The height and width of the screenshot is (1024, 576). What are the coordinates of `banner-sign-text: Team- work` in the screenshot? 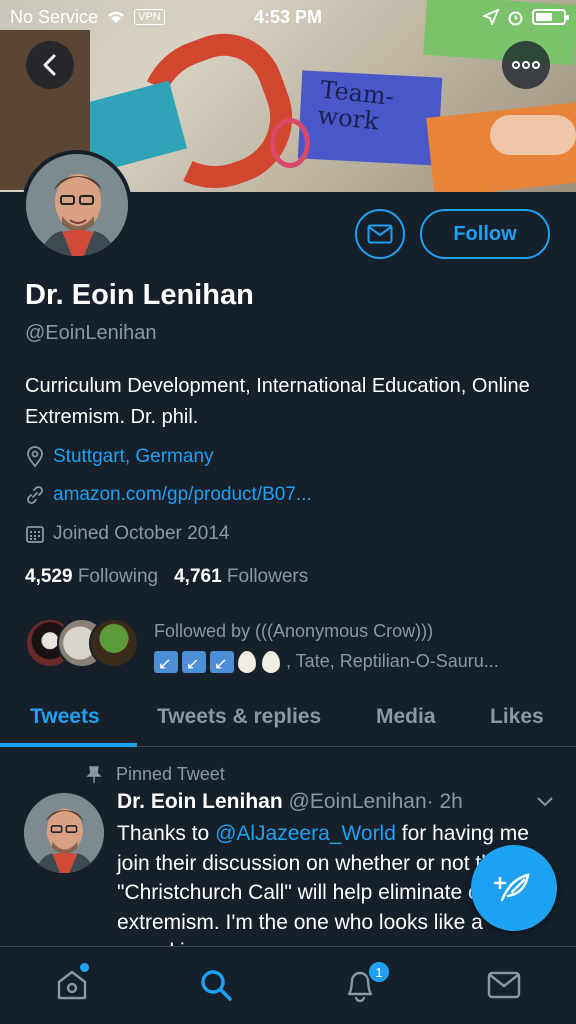 It's located at (356, 105).